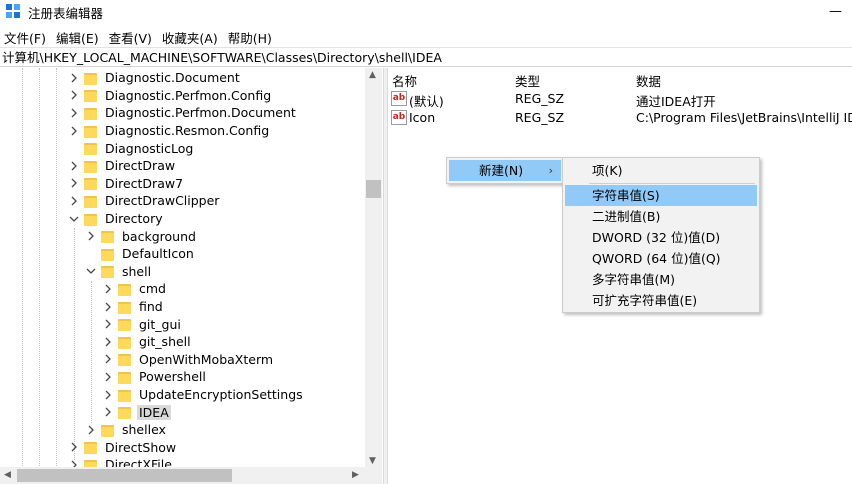 Image resolution: width=852 pixels, height=484 pixels. Describe the element at coordinates (620, 99) in the screenshot. I see `value-row: ab (默认) REG_SZ 通过IDEA打开` at that location.